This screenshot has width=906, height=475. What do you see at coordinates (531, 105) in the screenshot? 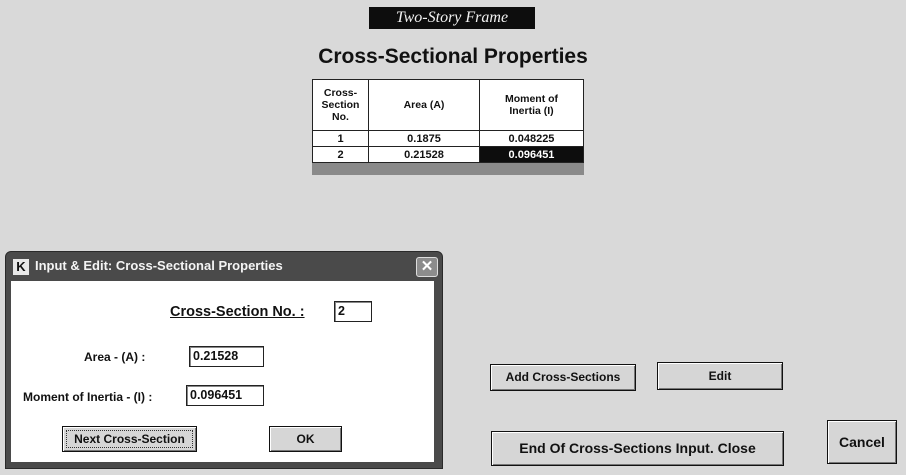
I see `column-header-moment: Moment of Inertia (I)` at bounding box center [531, 105].